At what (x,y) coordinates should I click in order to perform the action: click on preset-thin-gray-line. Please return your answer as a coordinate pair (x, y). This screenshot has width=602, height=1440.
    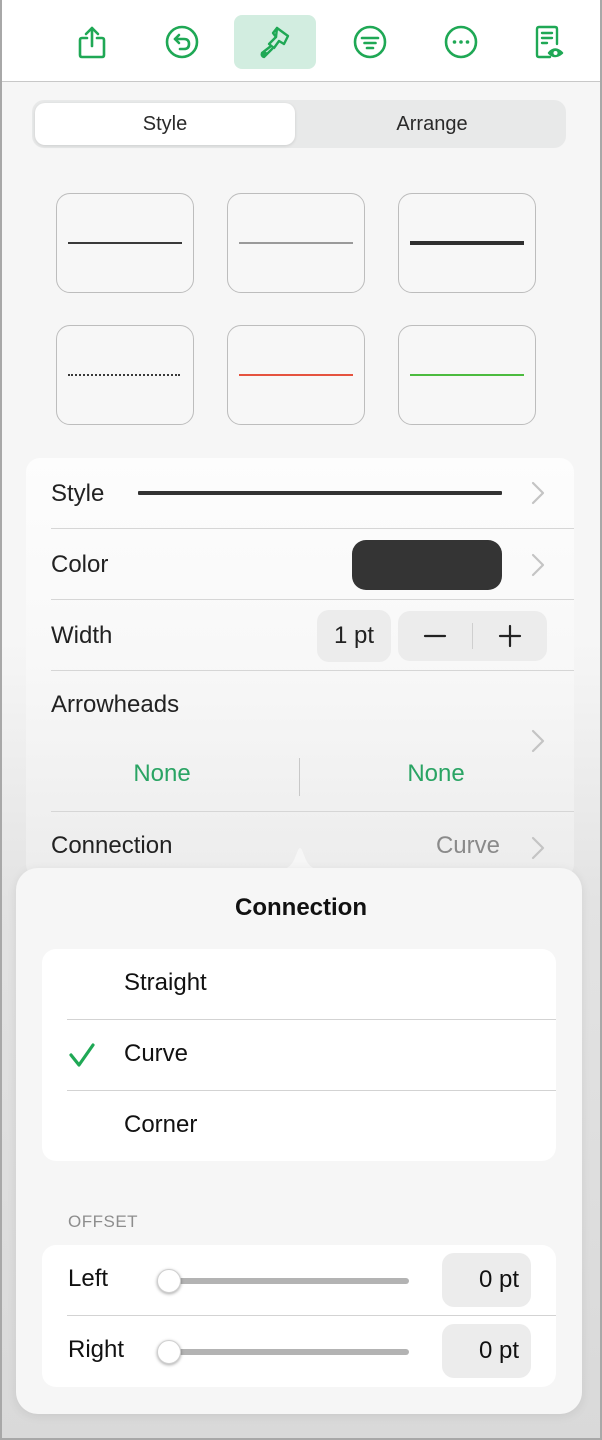
    Looking at the image, I should click on (296, 243).